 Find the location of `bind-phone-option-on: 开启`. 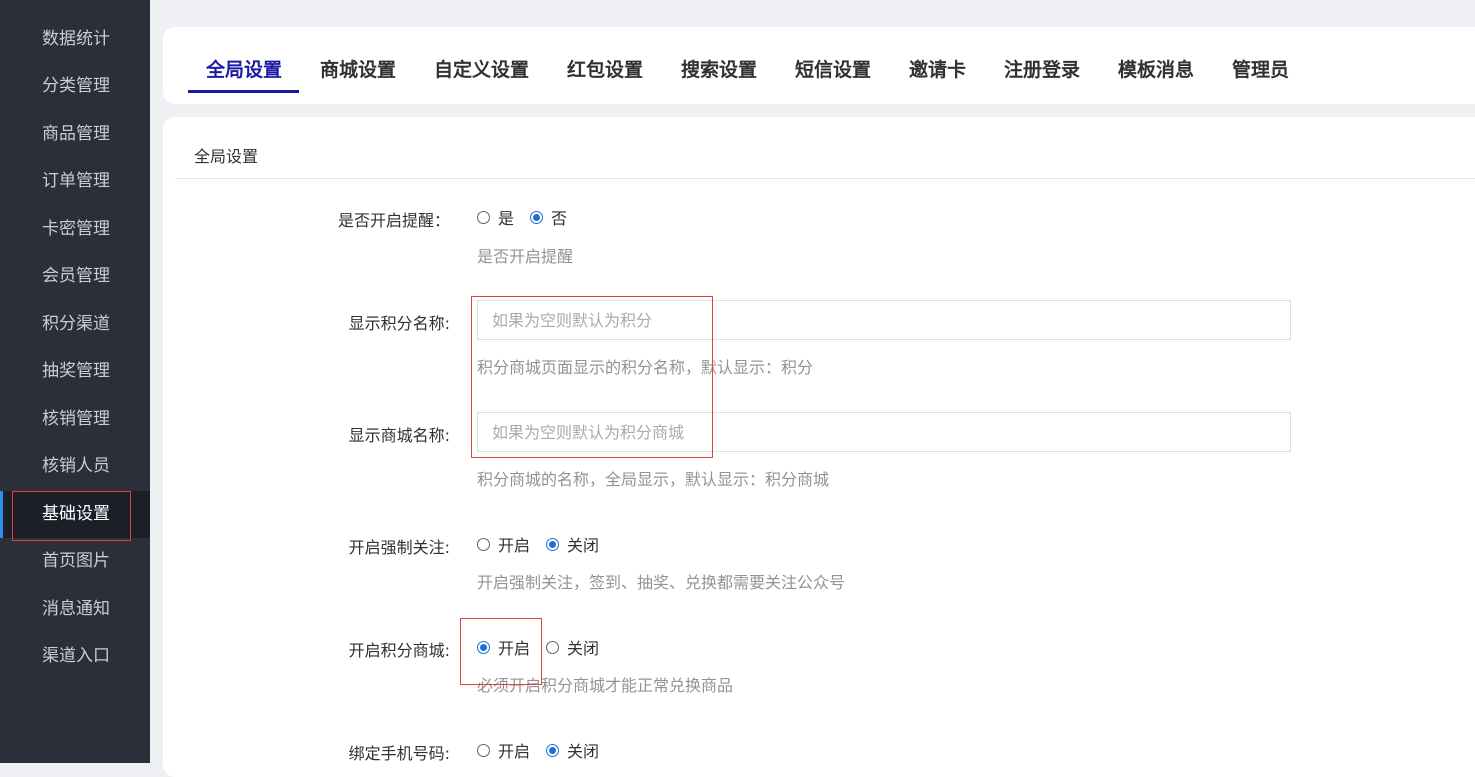

bind-phone-option-on: 开启 is located at coordinates (503, 750).